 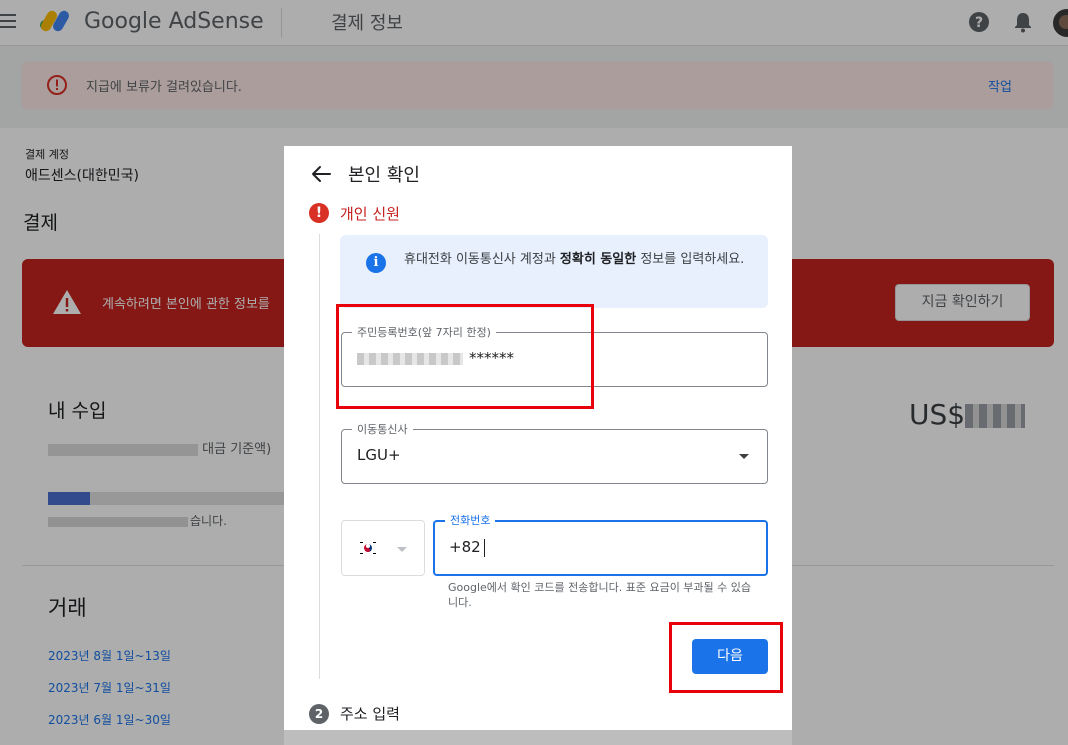 What do you see at coordinates (319, 456) in the screenshot?
I see `stepper-rail` at bounding box center [319, 456].